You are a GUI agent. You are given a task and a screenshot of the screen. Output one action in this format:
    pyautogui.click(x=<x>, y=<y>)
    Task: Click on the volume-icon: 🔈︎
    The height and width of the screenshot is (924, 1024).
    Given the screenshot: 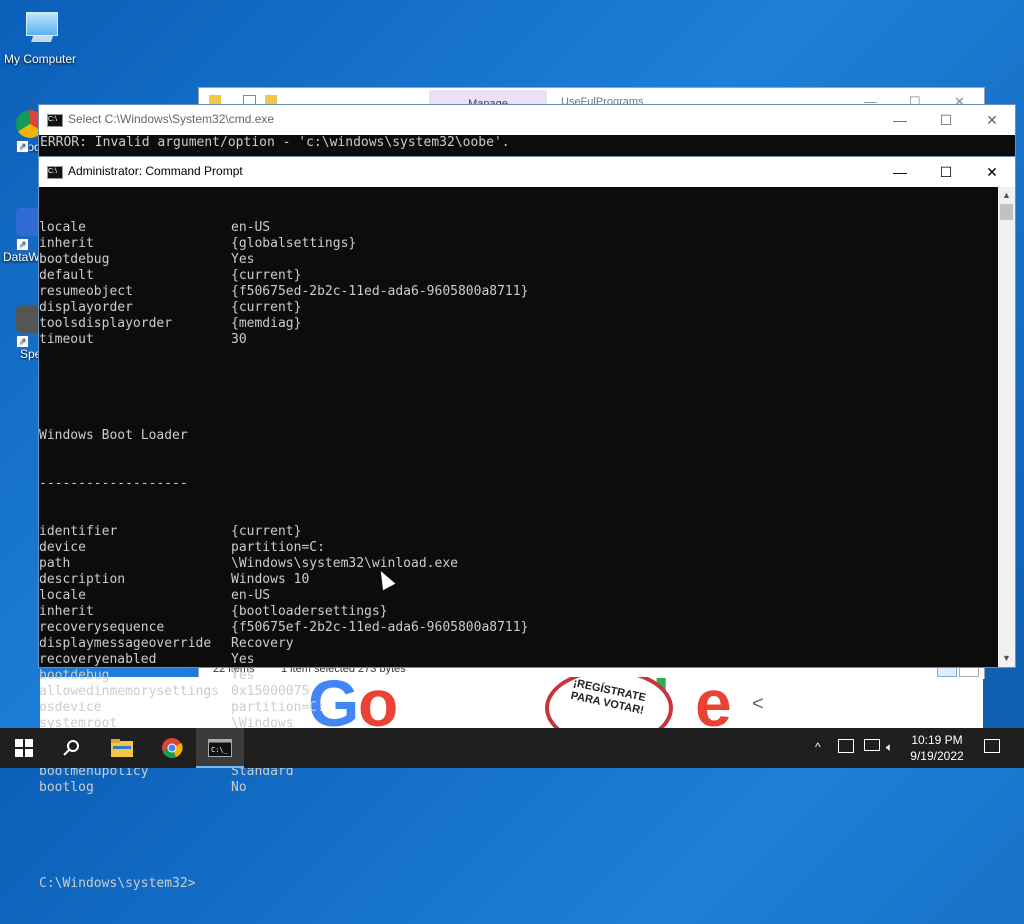 What is the action you would take?
    pyautogui.click(x=889, y=760)
    